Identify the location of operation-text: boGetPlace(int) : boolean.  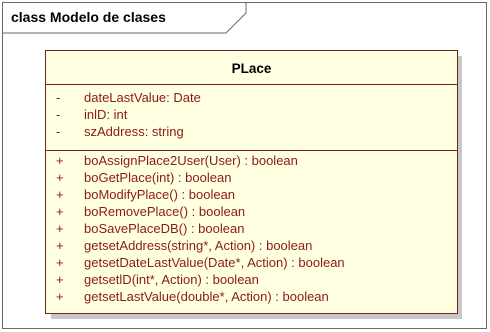
(158, 177).